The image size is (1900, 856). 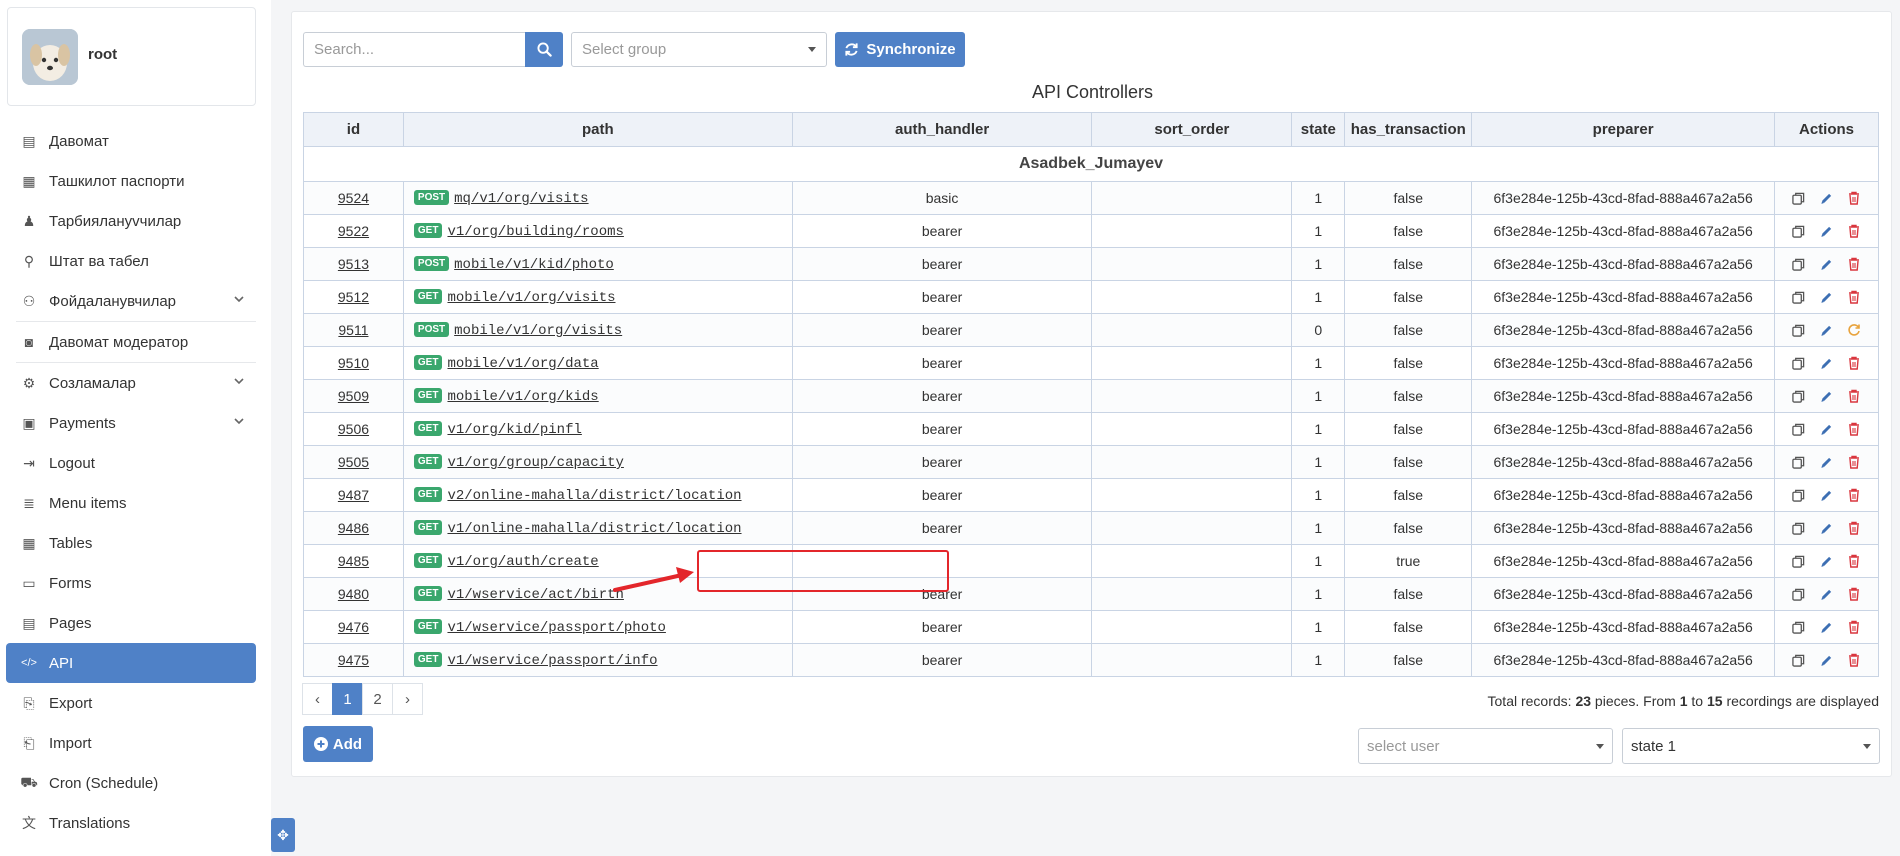 What do you see at coordinates (131, 743) in the screenshot?
I see `sidebar-item-import: ⎗ Import` at bounding box center [131, 743].